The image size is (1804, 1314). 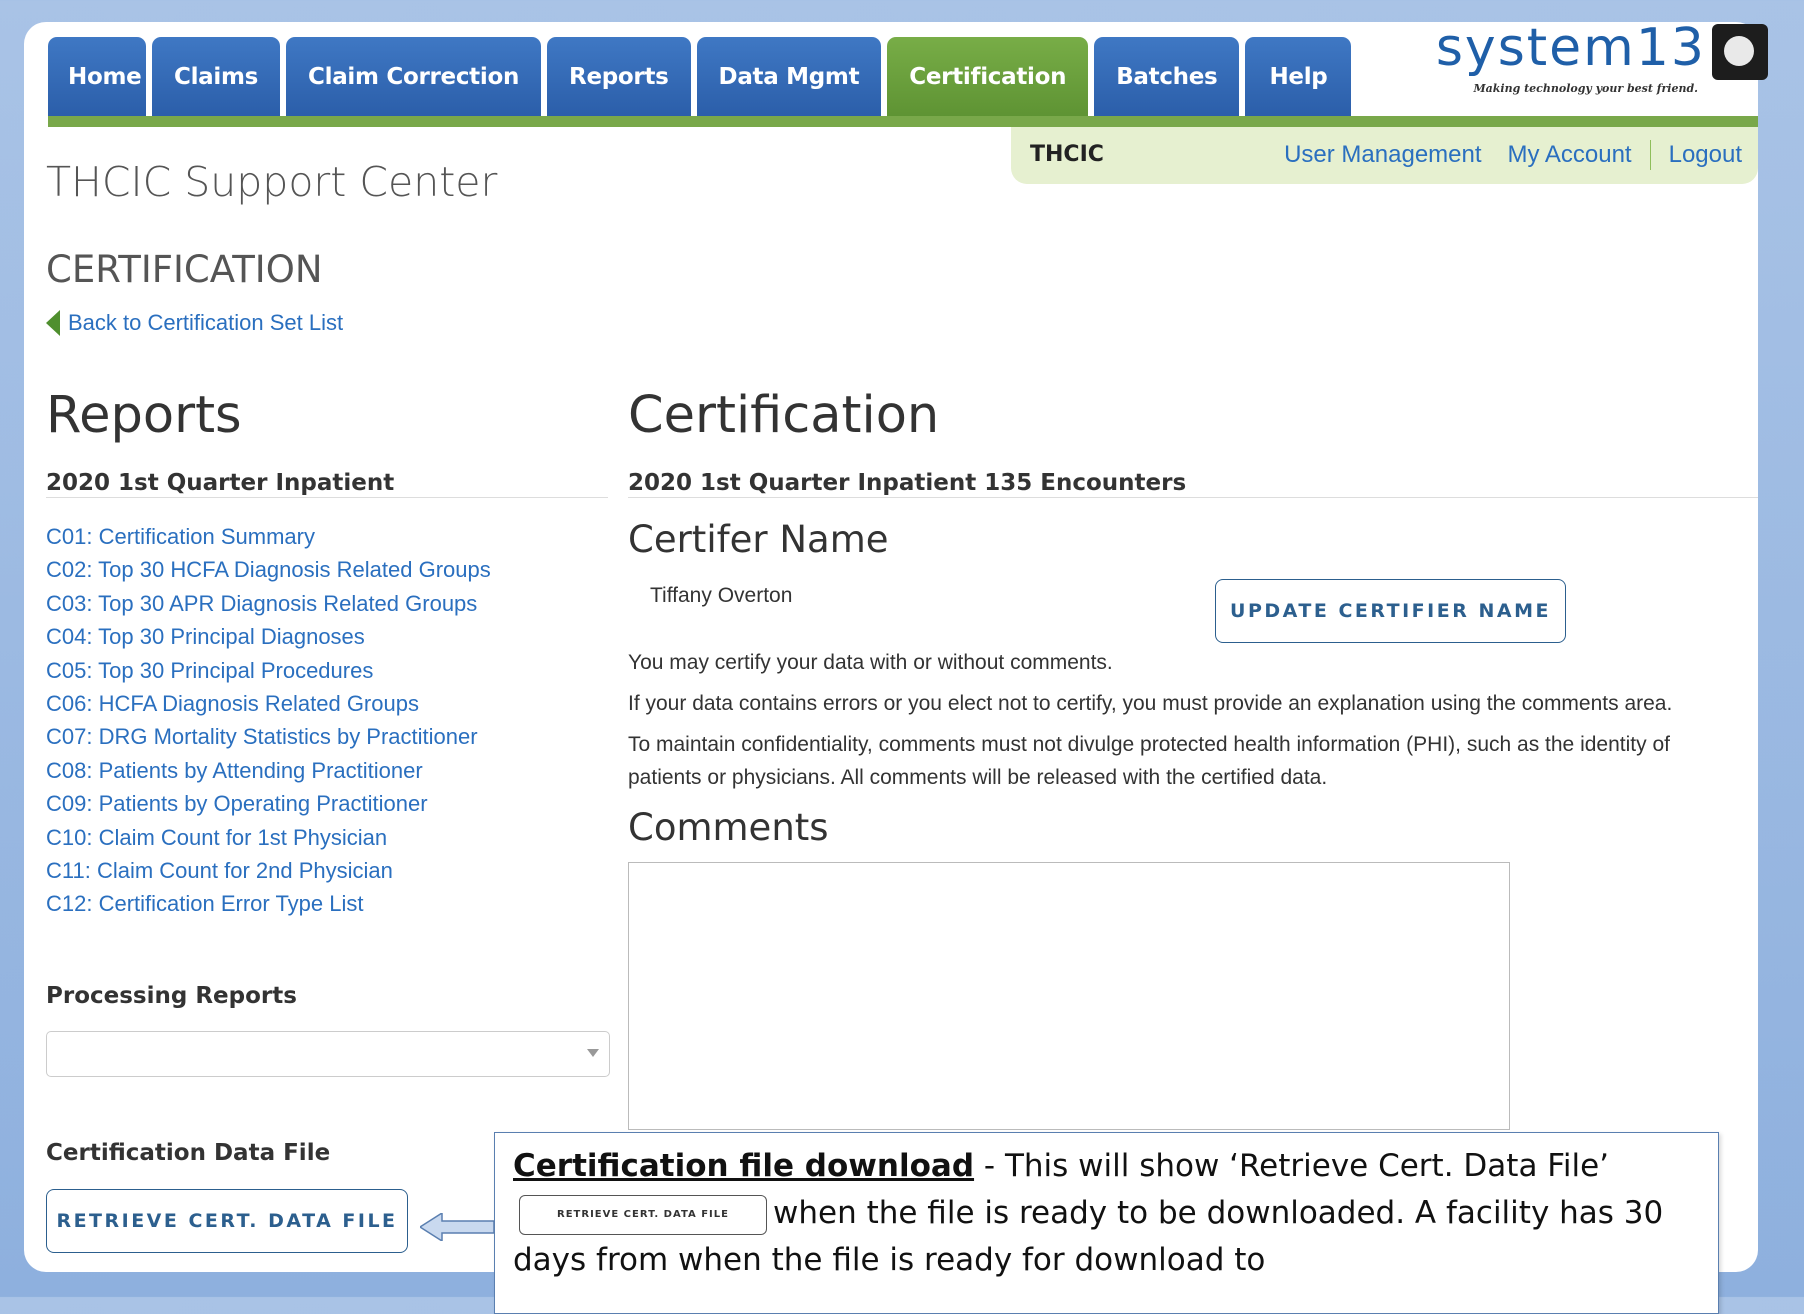 I want to click on back-link-label: Back to Certification Set List, so click(x=206, y=322).